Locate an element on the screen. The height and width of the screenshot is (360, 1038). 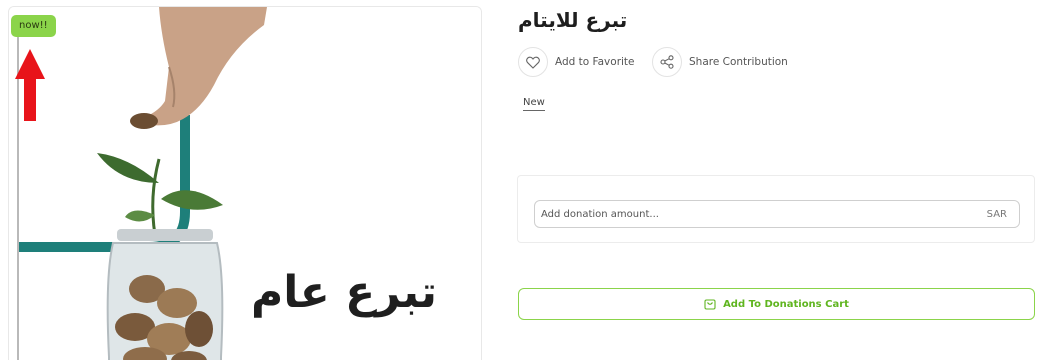
add-to-favorite-button: Add to Favorite is located at coordinates (576, 62).